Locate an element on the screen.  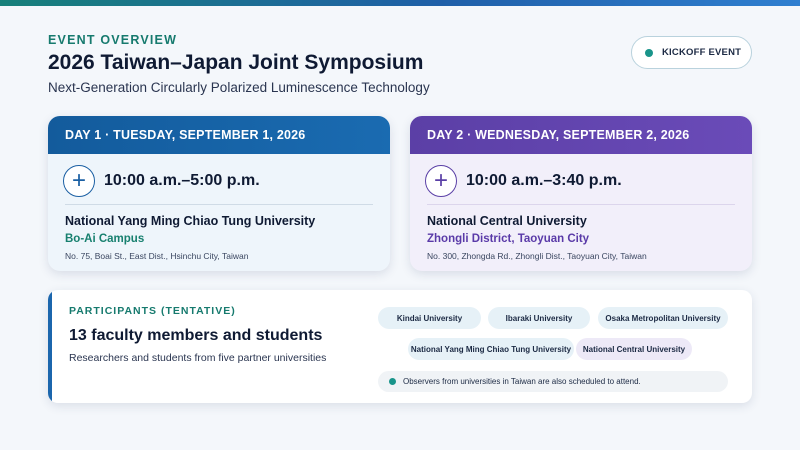
university-chip: Ibaraki University is located at coordinates (539, 318).